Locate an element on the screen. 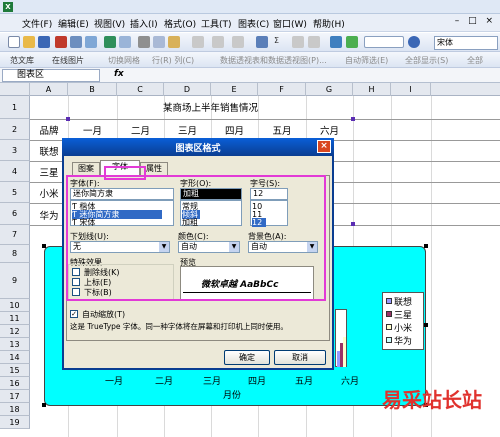  window-controls: – □ × is located at coordinates (475, 21).